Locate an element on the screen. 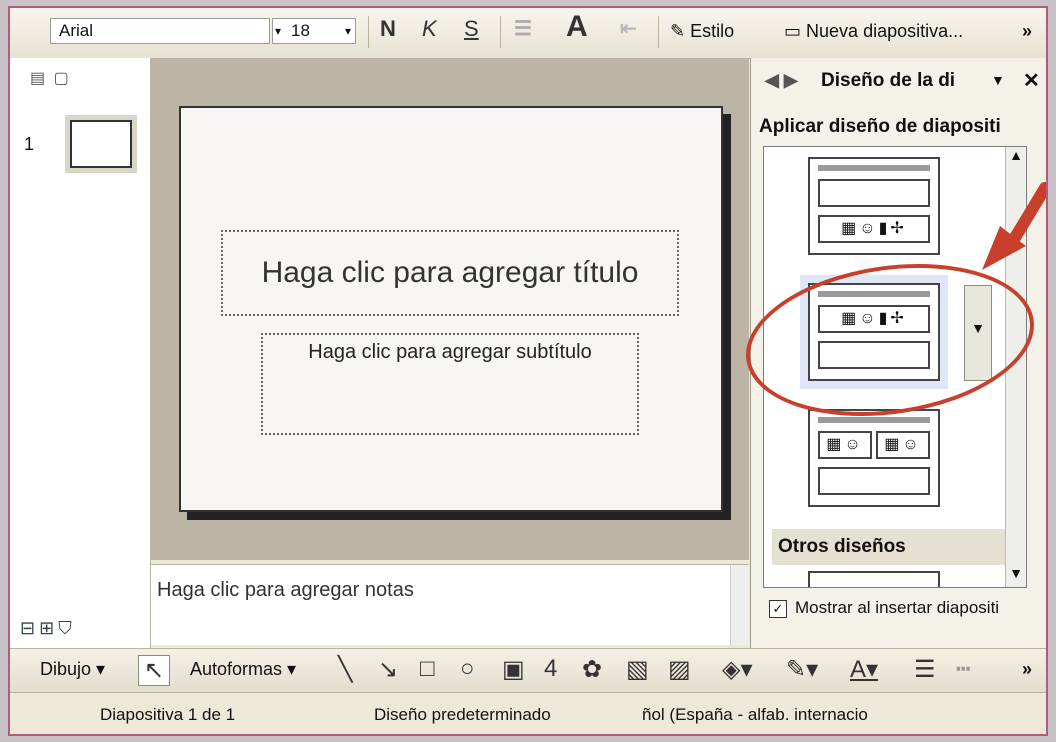 The height and width of the screenshot is (742, 1056). notes-placeholder: Haga clic para agregar notas is located at coordinates (285, 590).